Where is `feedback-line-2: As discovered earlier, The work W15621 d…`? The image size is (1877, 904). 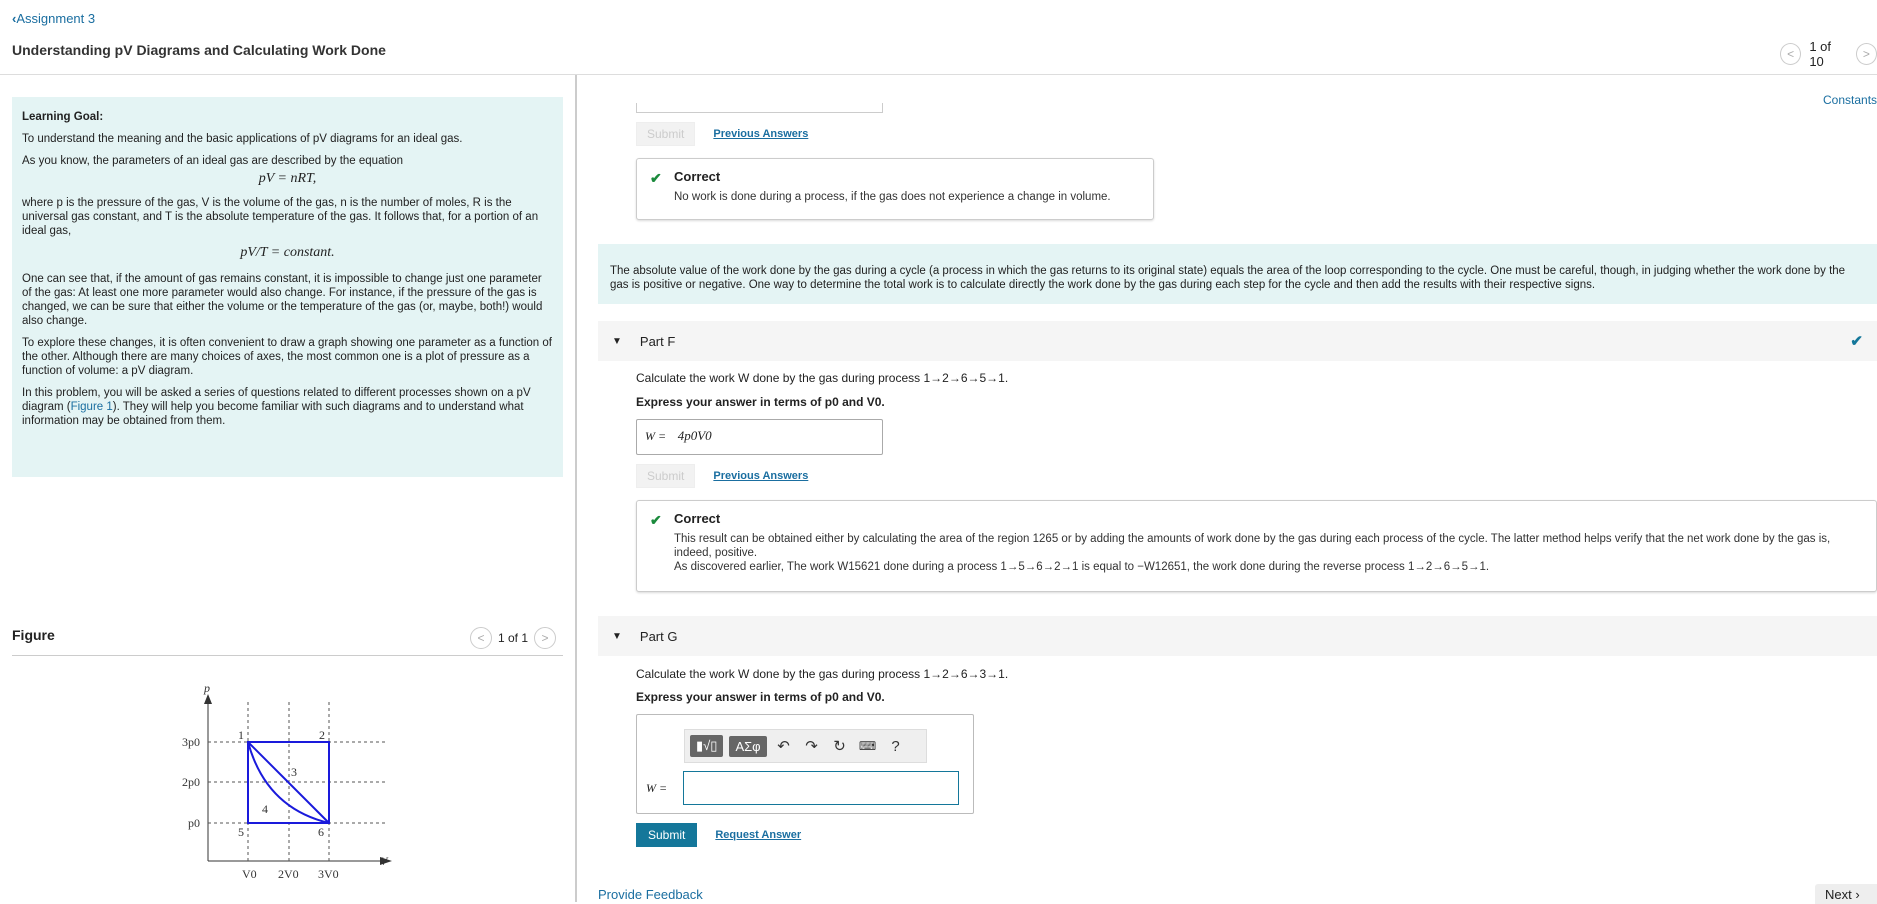
feedback-line-2: As discovered earlier, The work W15621 d… is located at coordinates (1082, 567).